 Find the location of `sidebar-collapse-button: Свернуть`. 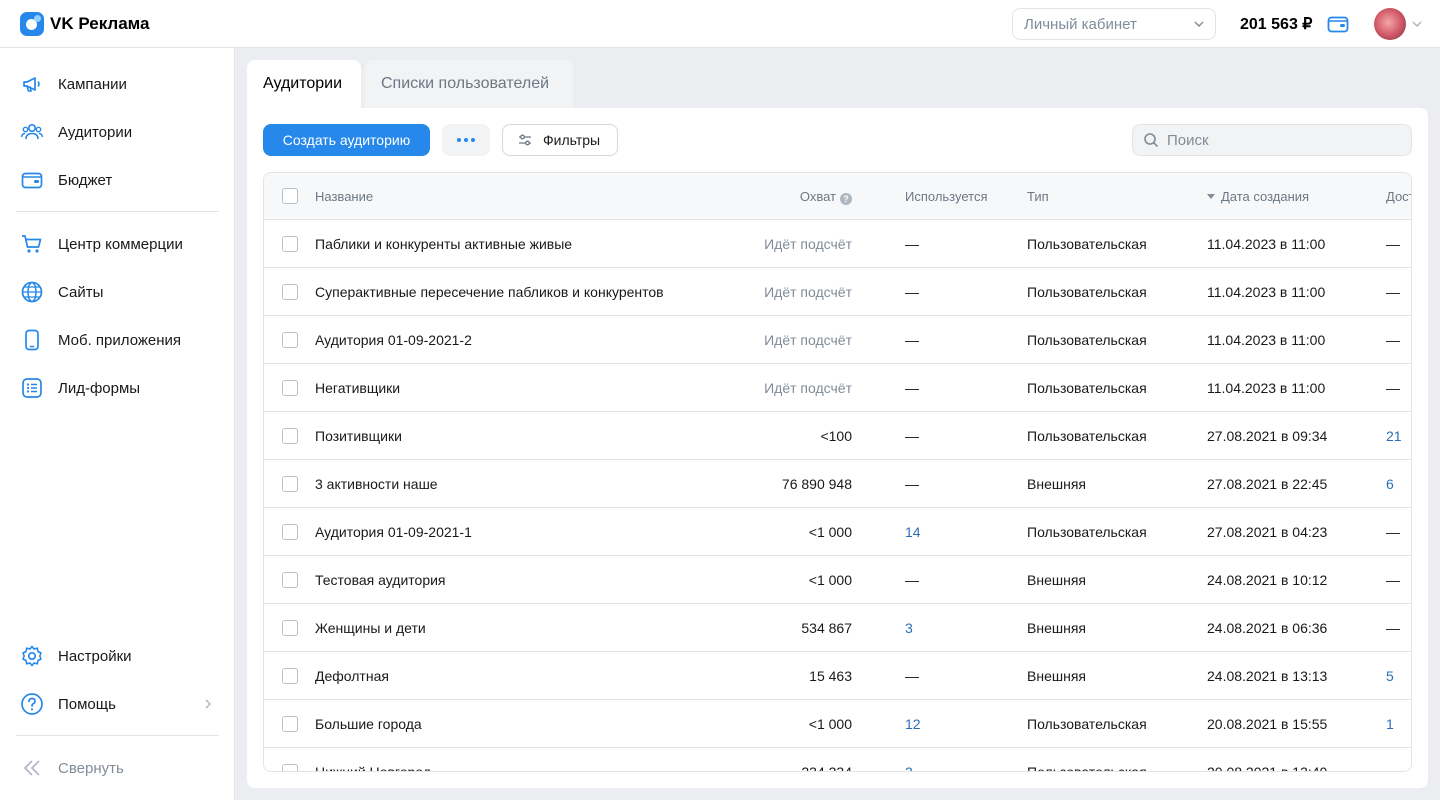

sidebar-collapse-button: Свернуть is located at coordinates (117, 768).